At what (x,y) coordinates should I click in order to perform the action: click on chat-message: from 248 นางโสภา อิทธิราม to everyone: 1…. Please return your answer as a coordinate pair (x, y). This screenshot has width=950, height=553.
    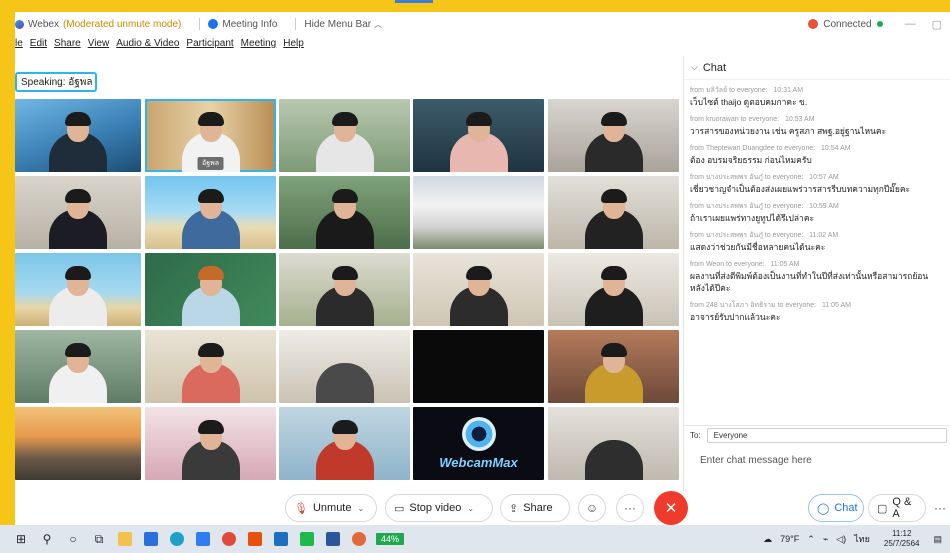
    Looking at the image, I should click on (770, 312).